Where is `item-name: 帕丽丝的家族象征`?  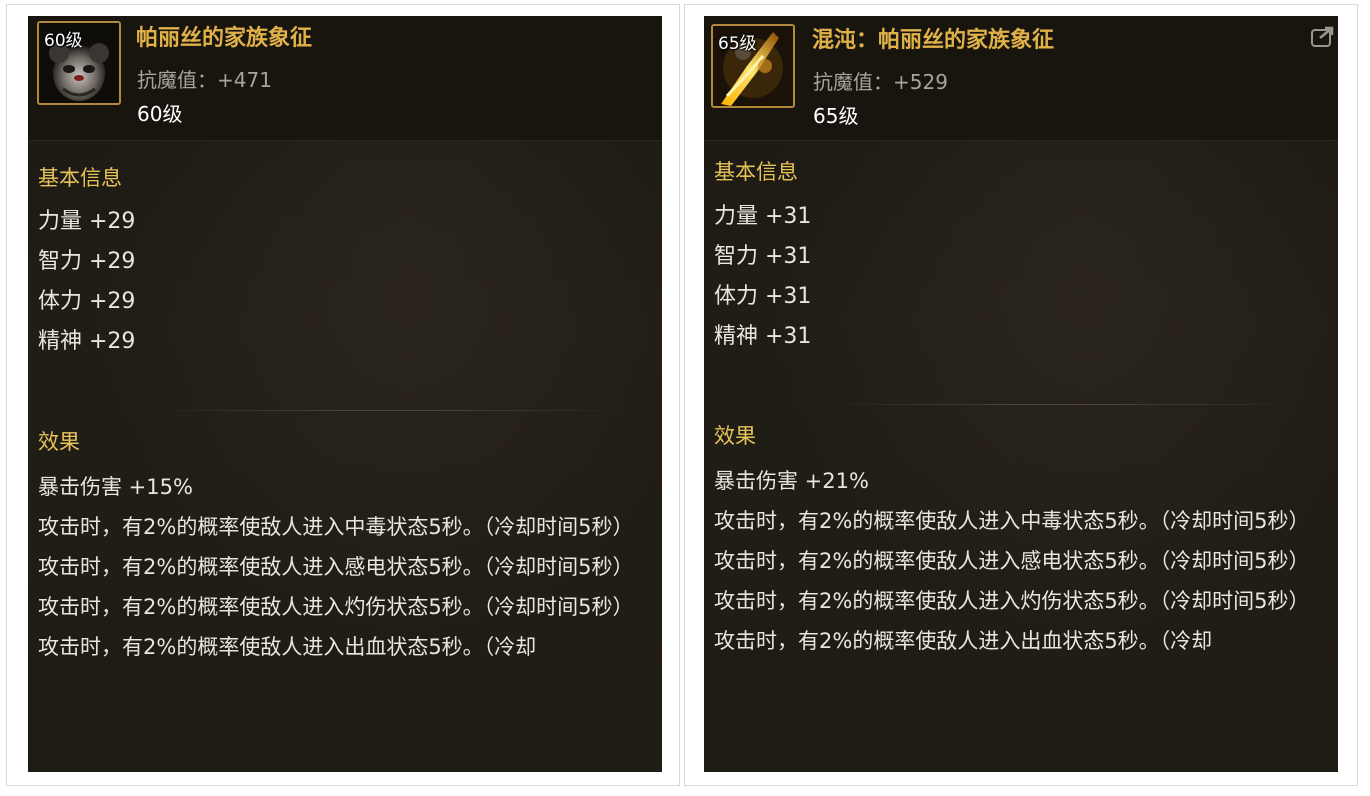
item-name: 帕丽丝的家族象征 is located at coordinates (224, 38).